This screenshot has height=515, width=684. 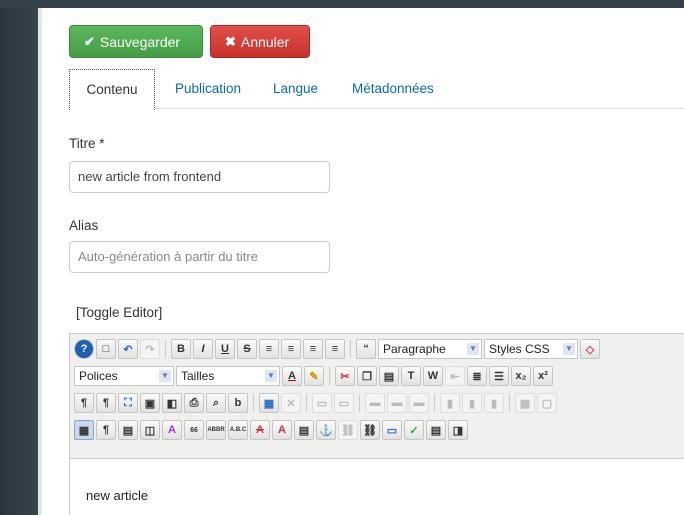 What do you see at coordinates (295, 89) in the screenshot?
I see `tab-langue: Langue` at bounding box center [295, 89].